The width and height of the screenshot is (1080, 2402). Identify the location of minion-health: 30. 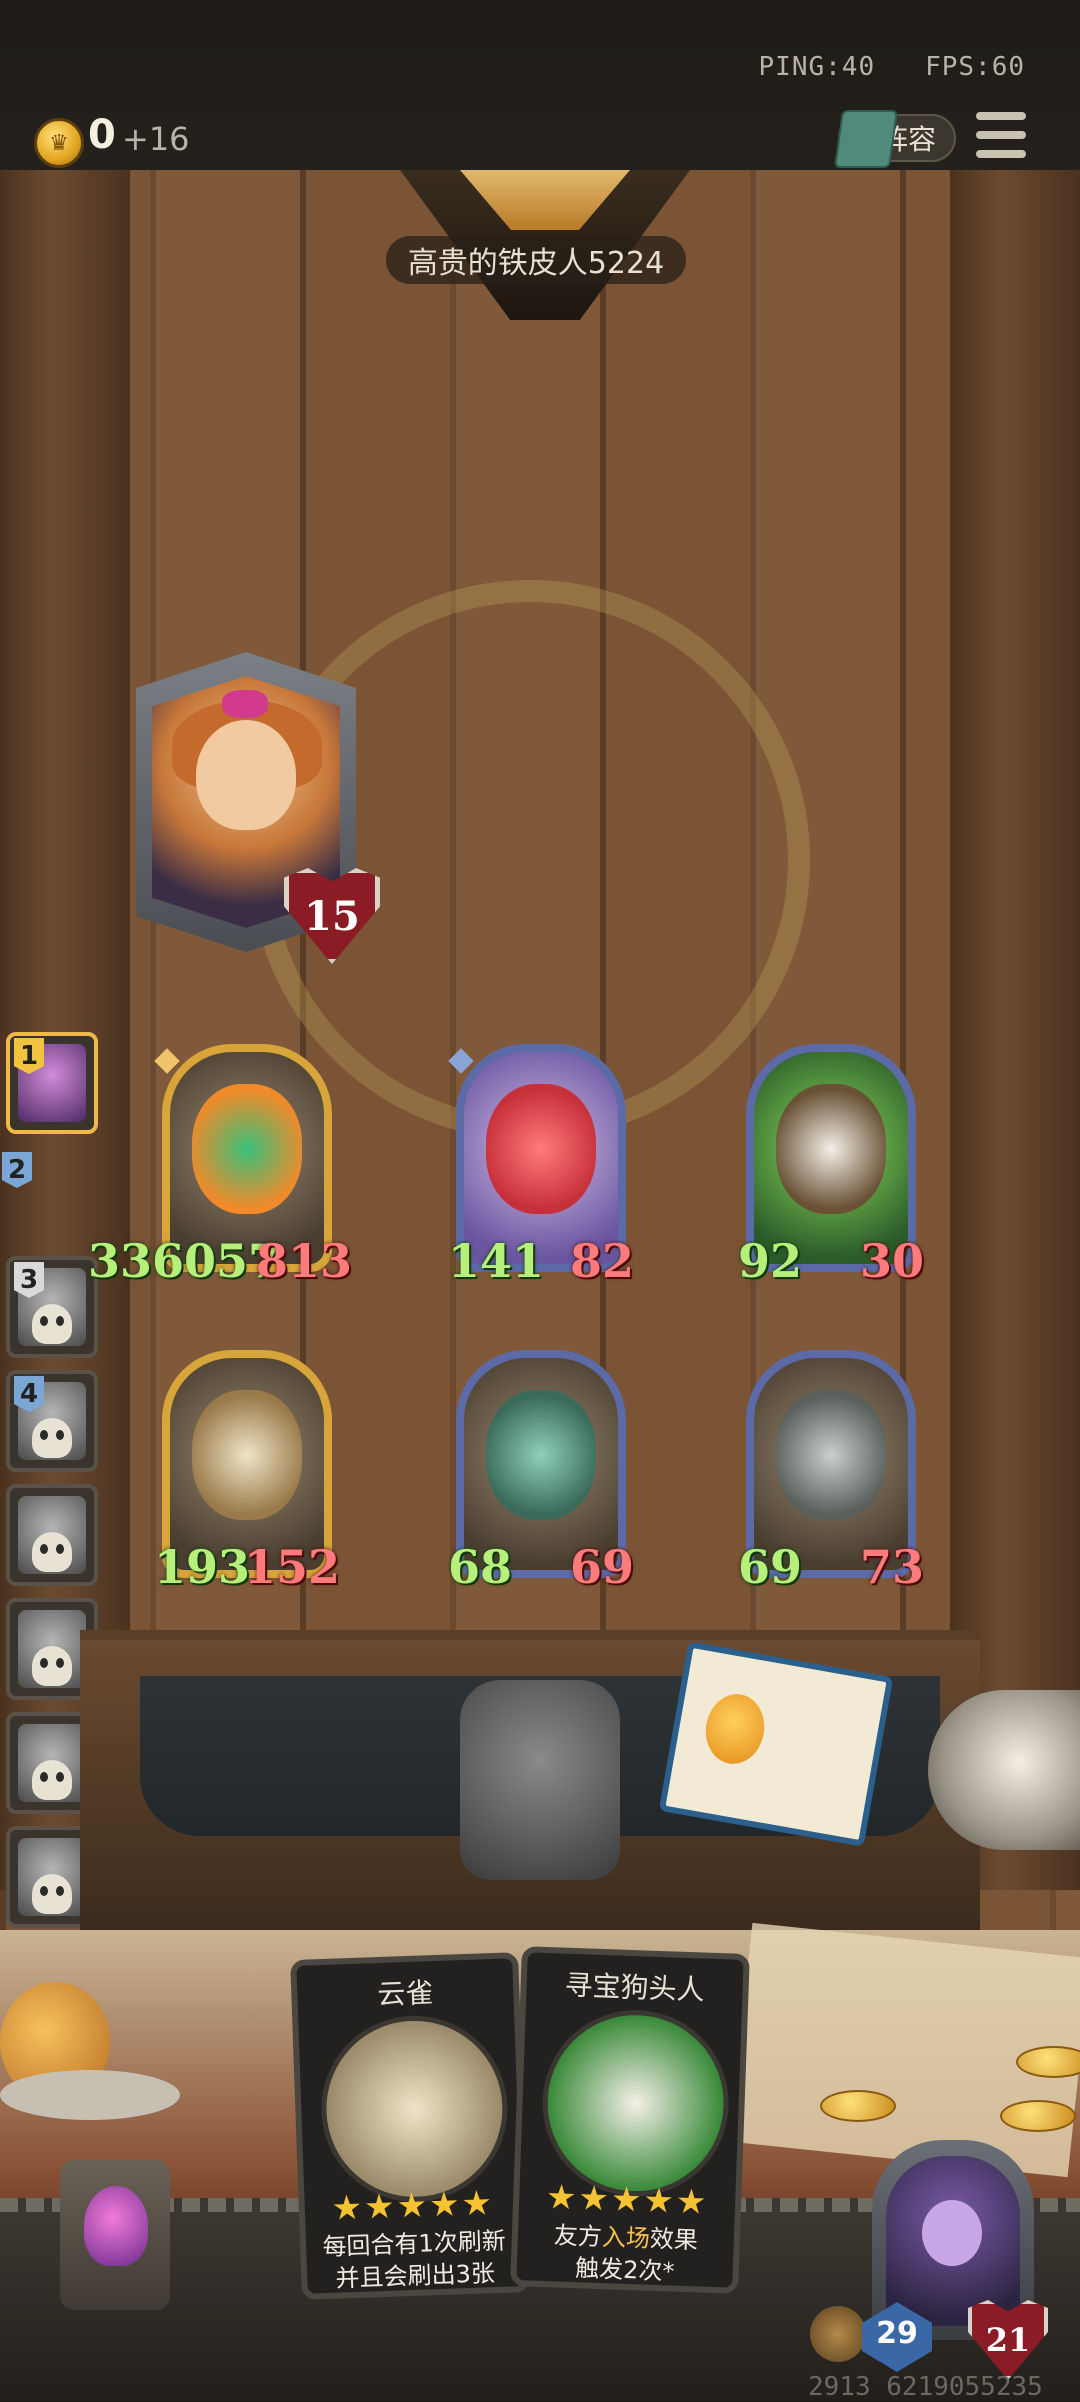
(891, 1261).